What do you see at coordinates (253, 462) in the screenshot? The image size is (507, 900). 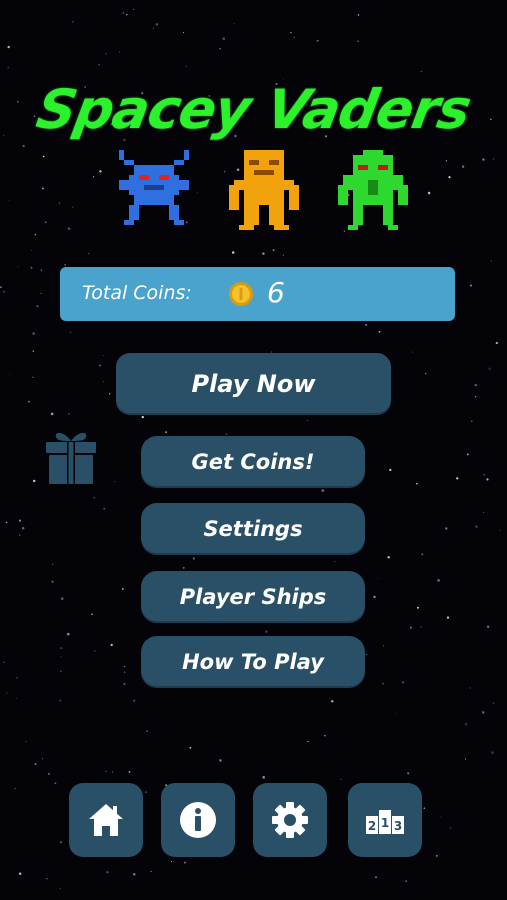 I see `get-coins-button: Get Coins!` at bounding box center [253, 462].